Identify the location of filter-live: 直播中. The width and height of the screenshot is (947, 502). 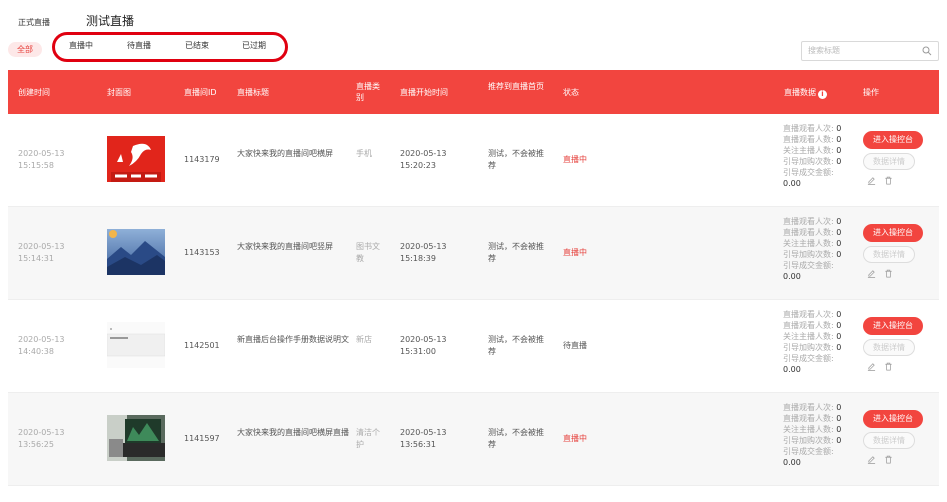
(81, 45).